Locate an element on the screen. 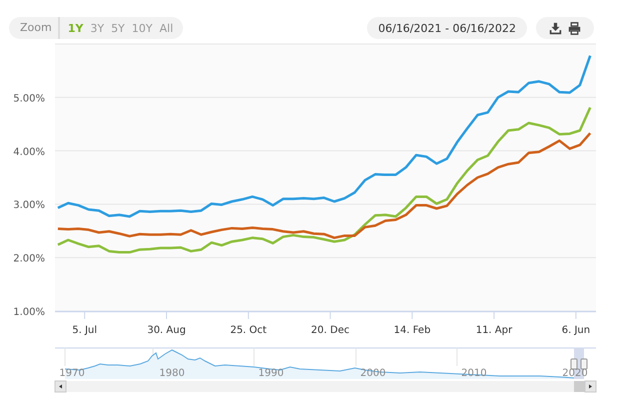 The height and width of the screenshot is (415, 640). year-label: 1990 is located at coordinates (271, 373).